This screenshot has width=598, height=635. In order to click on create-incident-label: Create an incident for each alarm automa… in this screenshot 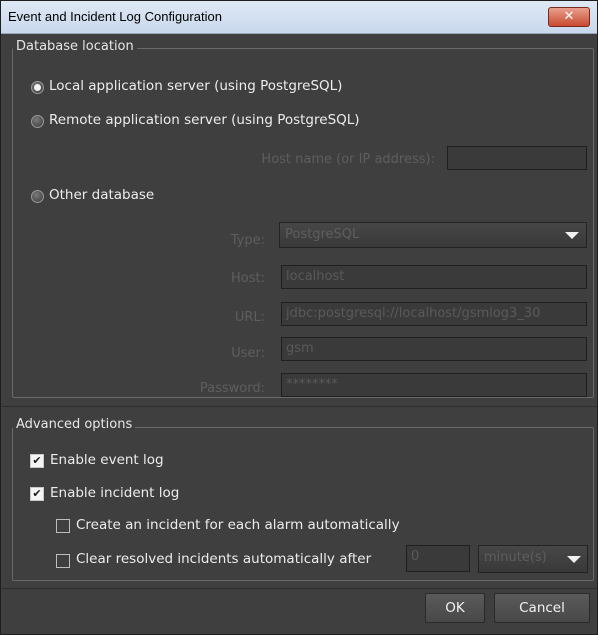, I will do `click(238, 525)`.